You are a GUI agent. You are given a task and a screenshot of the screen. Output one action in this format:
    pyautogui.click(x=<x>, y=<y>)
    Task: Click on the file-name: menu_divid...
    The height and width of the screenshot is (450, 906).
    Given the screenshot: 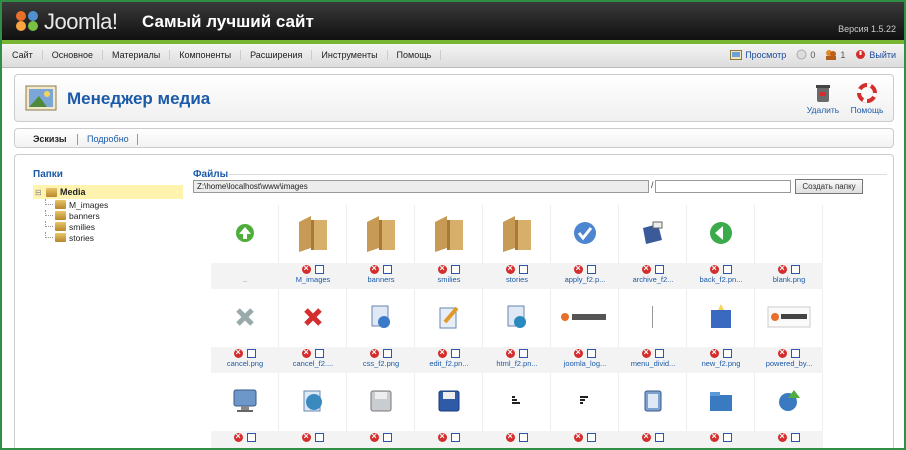 What is the action you would take?
    pyautogui.click(x=653, y=363)
    